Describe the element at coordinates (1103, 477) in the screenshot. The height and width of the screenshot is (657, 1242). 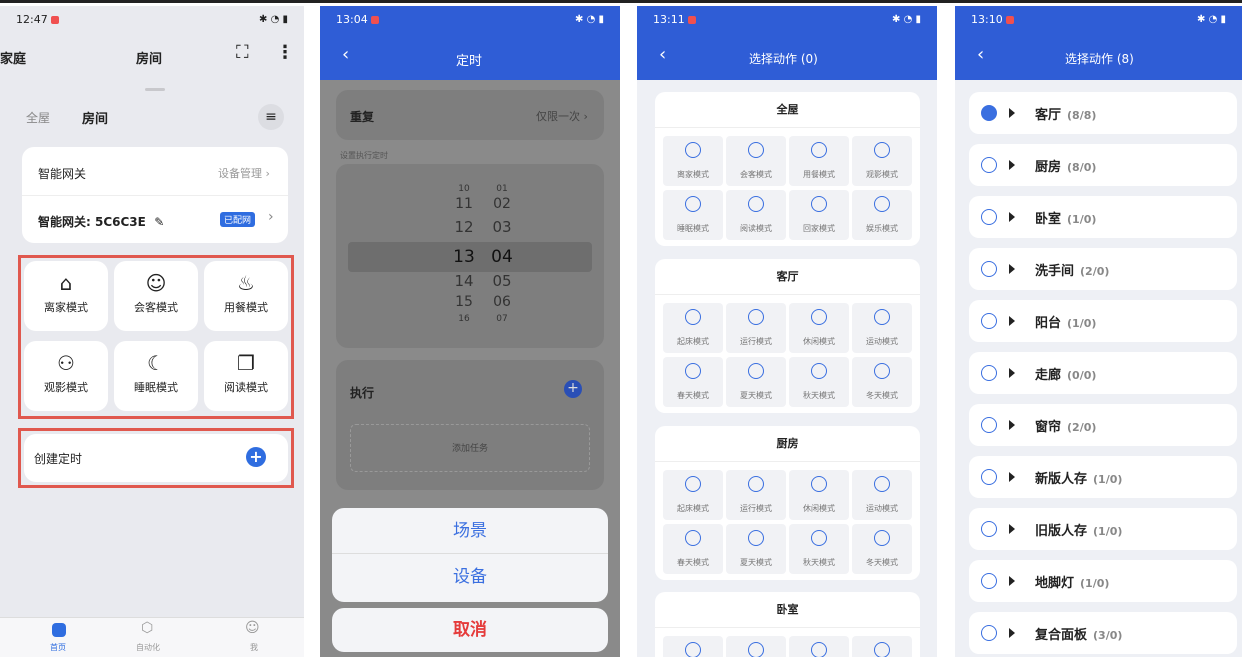
I see `room-row: 新版人存 (1/0)` at that location.